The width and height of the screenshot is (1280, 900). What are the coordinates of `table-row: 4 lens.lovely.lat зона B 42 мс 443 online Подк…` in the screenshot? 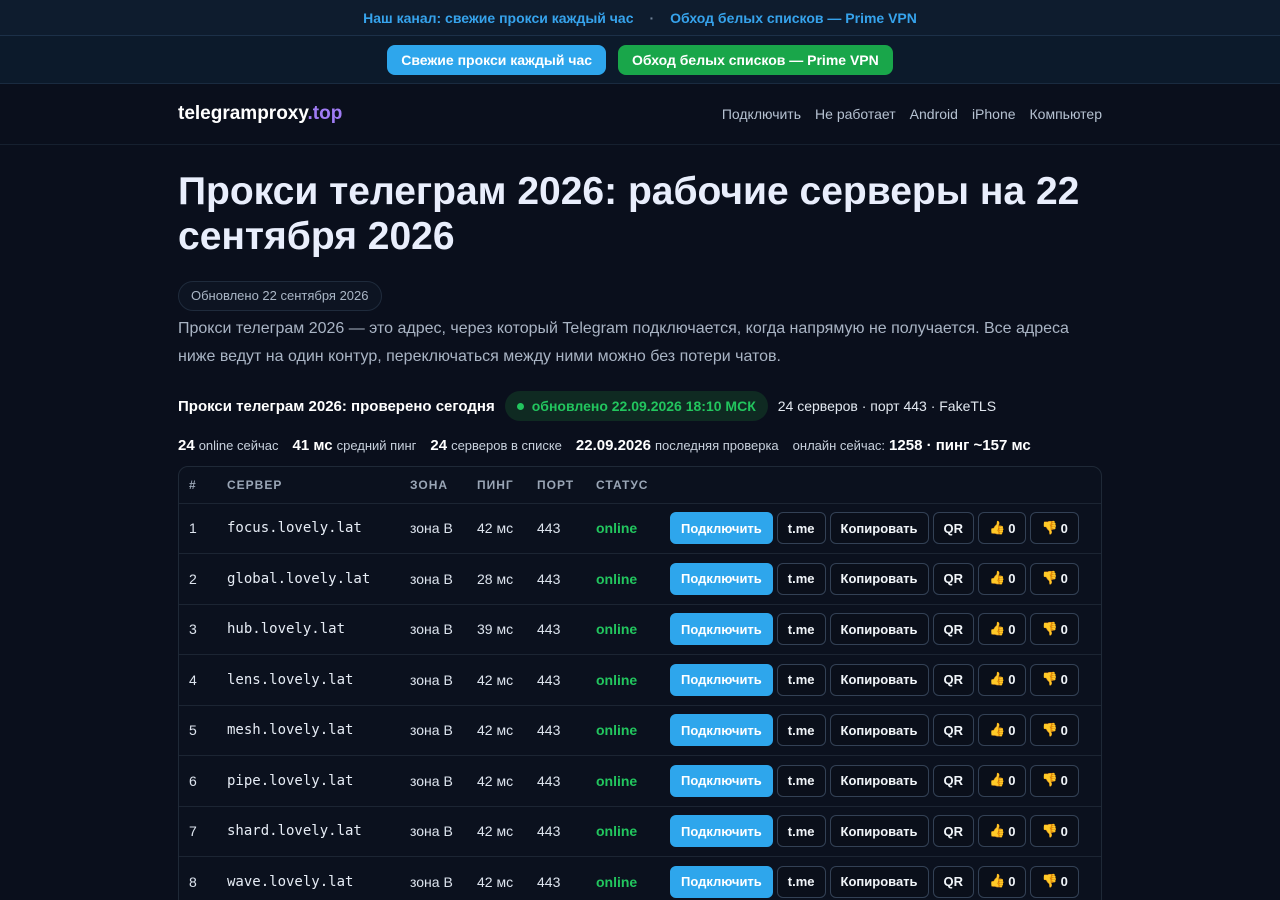 It's located at (640, 680).